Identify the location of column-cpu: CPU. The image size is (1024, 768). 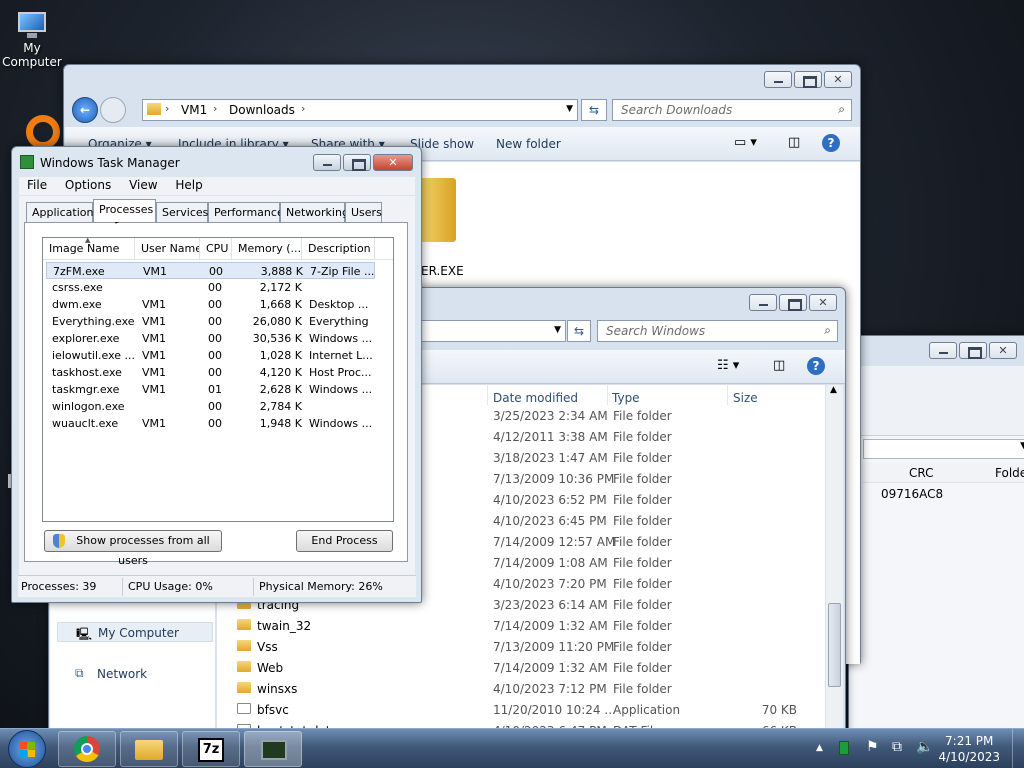
(216, 249).